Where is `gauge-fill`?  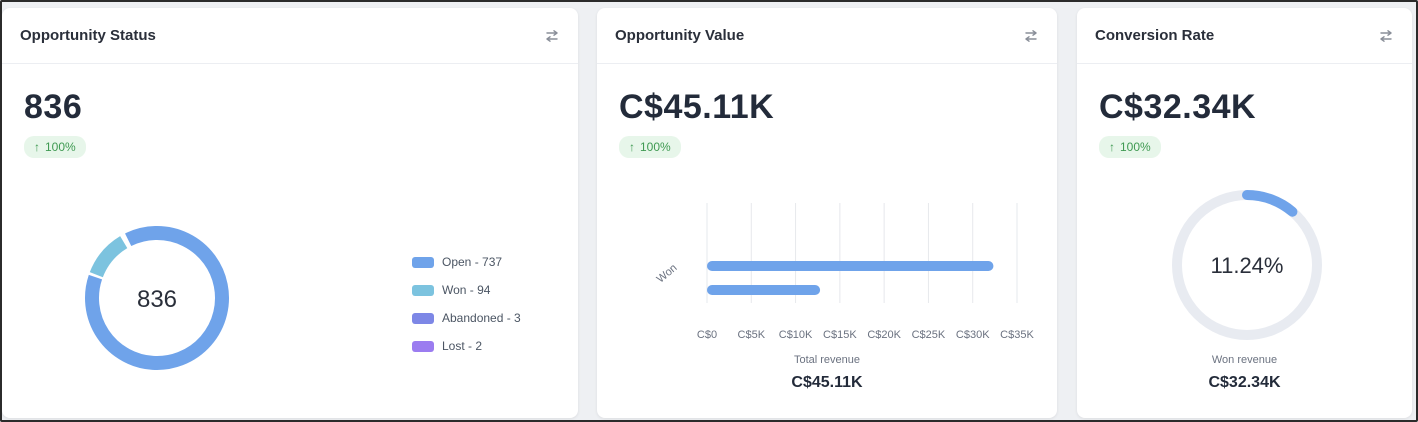 gauge-fill is located at coordinates (1270, 203).